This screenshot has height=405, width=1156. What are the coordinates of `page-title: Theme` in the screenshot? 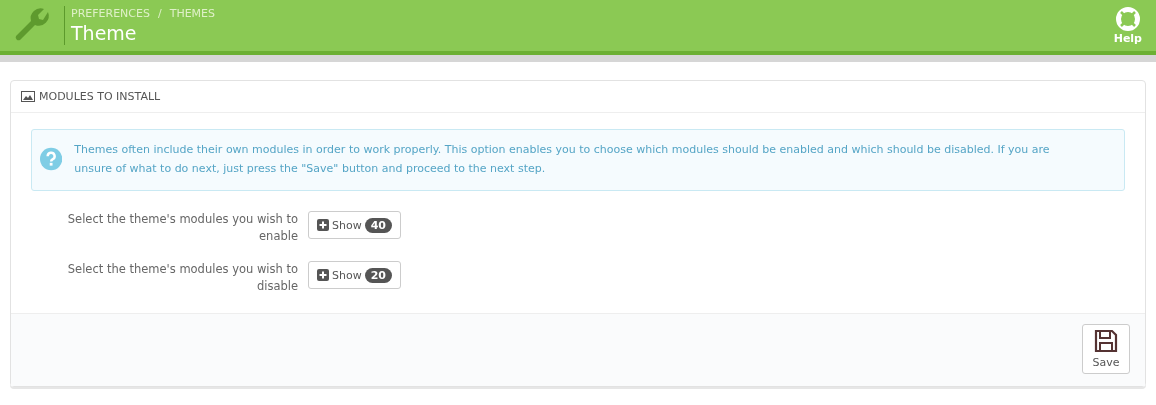 It's located at (104, 33).